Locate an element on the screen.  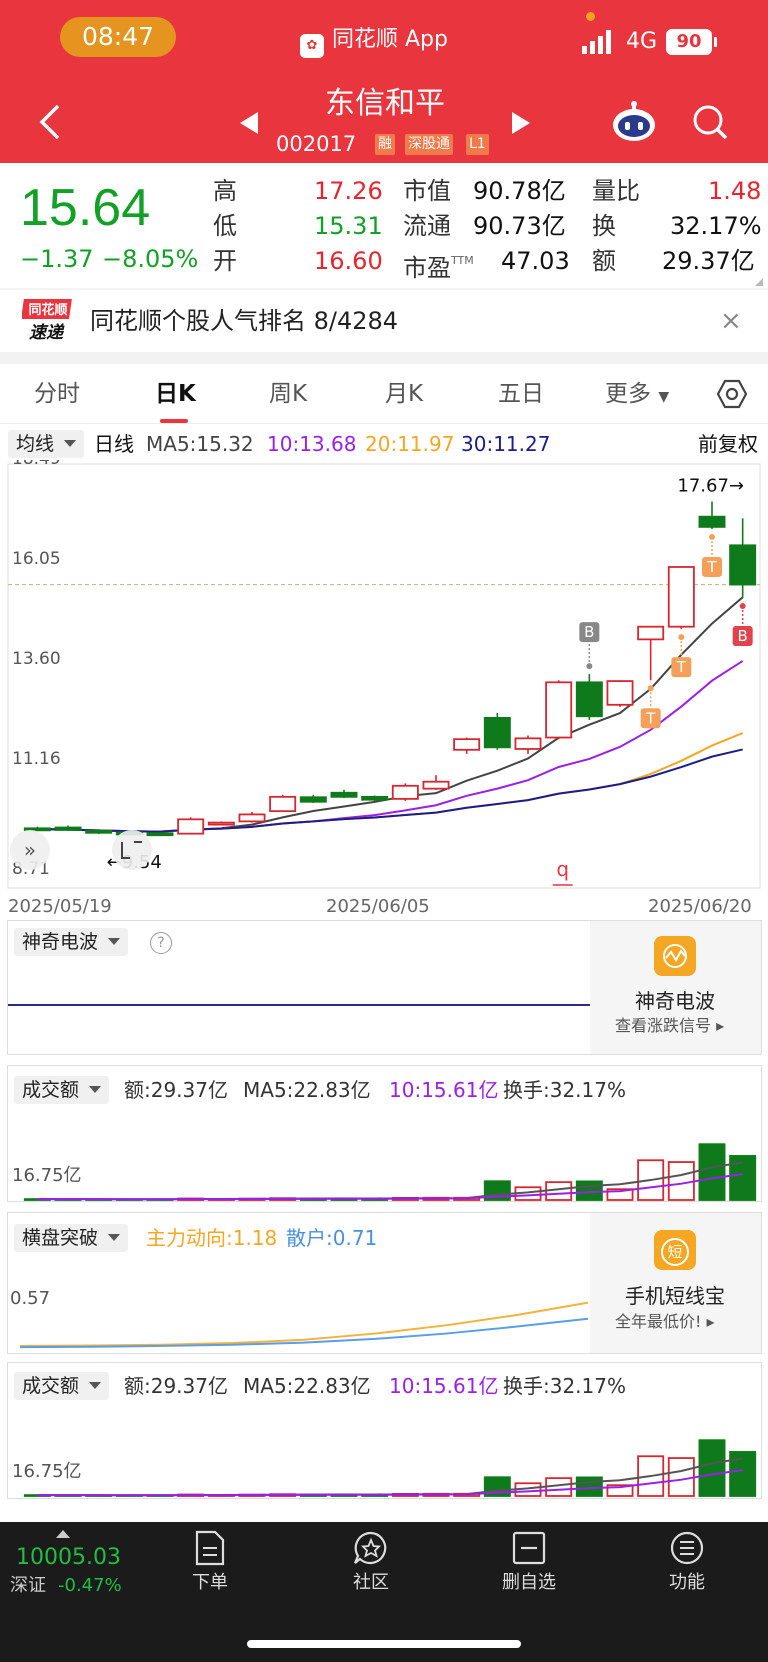
index-change: -0.47% is located at coordinates (90, 1585).